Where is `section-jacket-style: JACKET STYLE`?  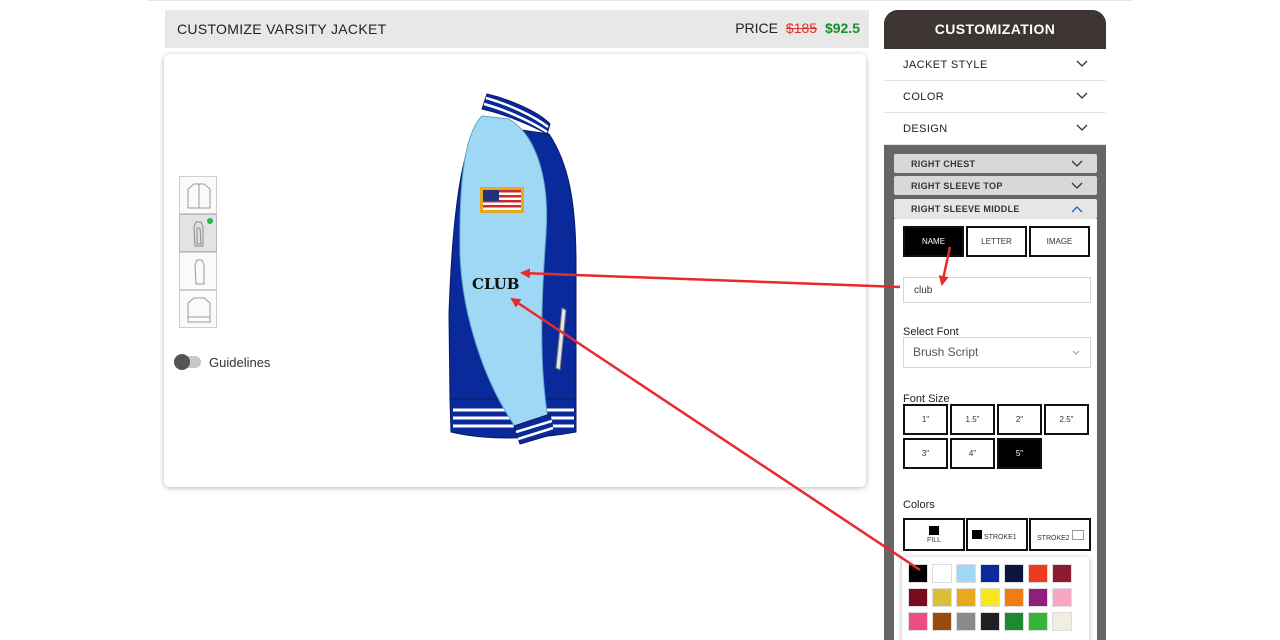
section-jacket-style: JACKET STYLE is located at coordinates (995, 65).